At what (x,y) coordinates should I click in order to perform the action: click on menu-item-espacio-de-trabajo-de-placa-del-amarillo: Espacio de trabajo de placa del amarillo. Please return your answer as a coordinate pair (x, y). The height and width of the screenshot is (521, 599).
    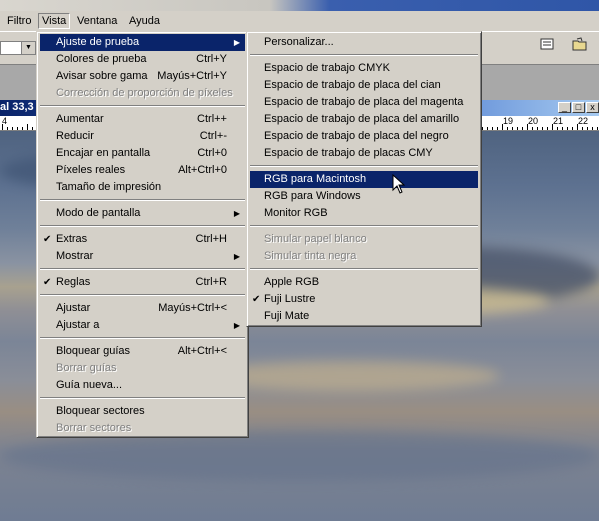
    Looking at the image, I should click on (364, 119).